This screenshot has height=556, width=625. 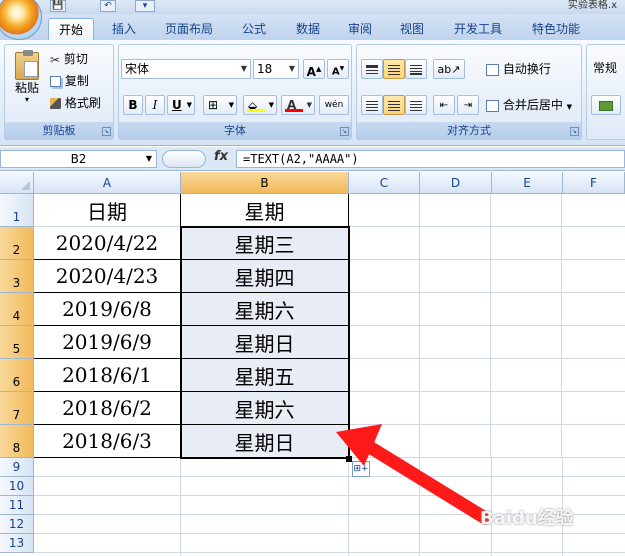 I want to click on align-right-button, so click(x=416, y=105).